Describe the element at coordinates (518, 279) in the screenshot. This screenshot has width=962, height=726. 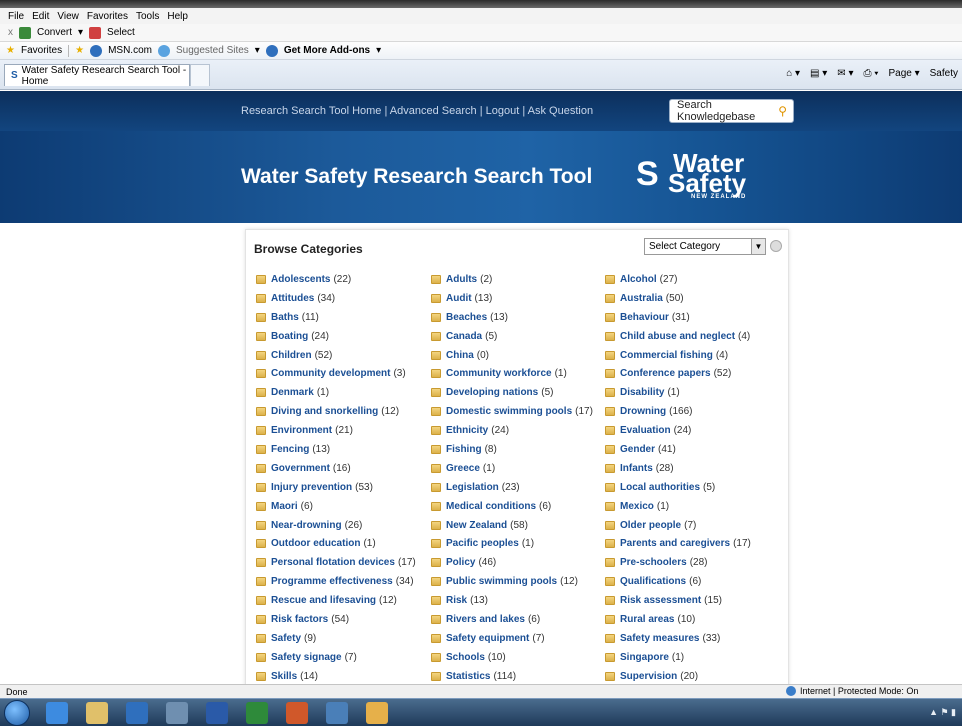
I see `category-item: Adults (2)` at that location.